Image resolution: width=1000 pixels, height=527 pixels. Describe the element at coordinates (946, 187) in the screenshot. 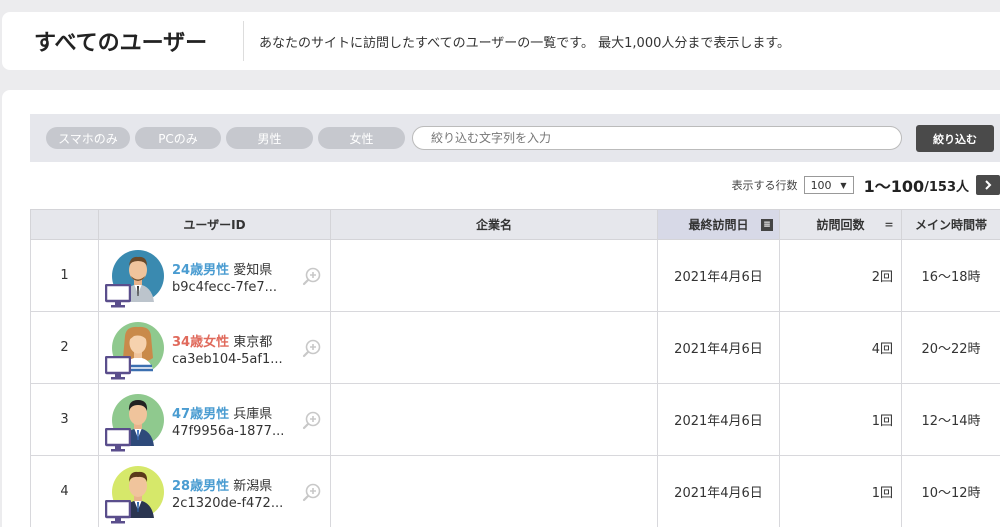

I see `pager-total: /153人` at that location.